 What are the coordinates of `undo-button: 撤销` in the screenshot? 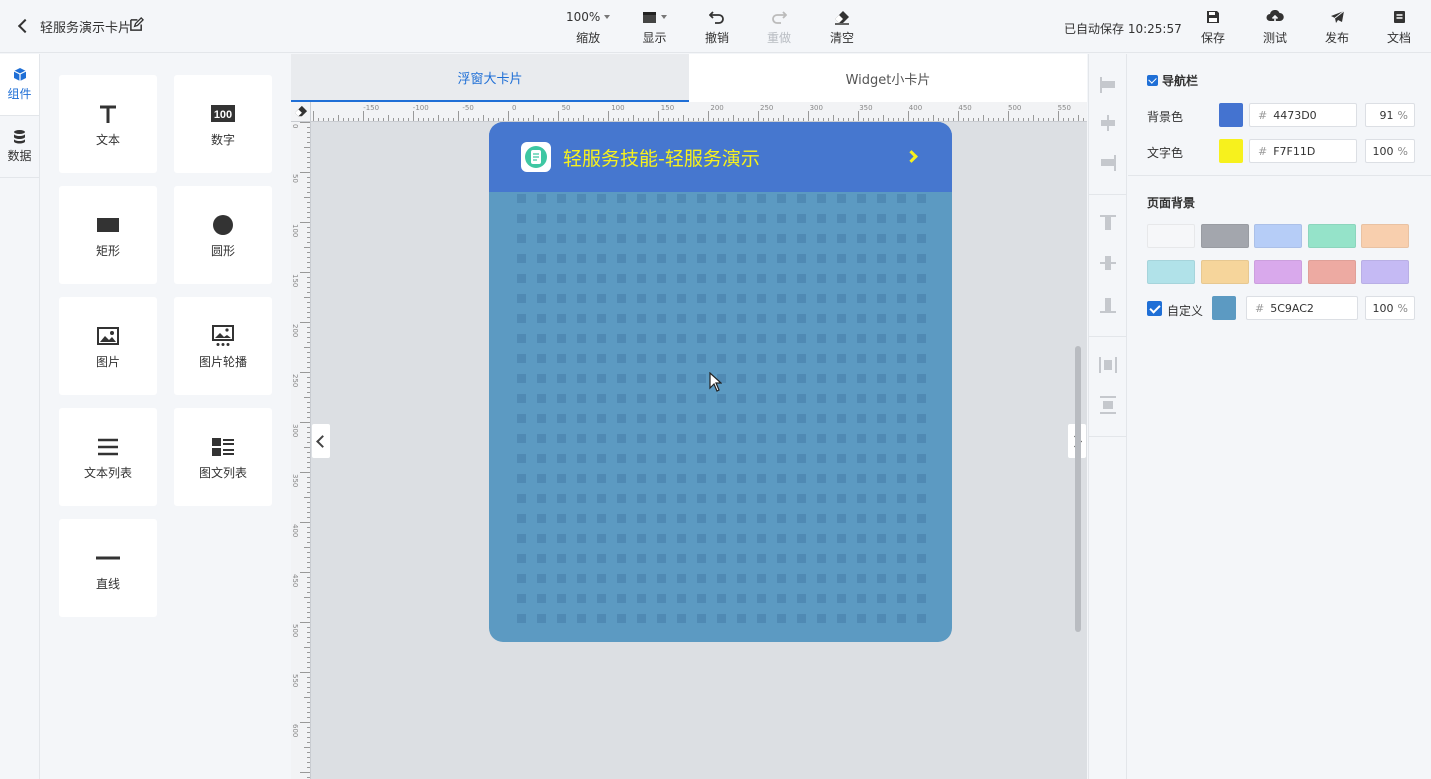 It's located at (717, 27).